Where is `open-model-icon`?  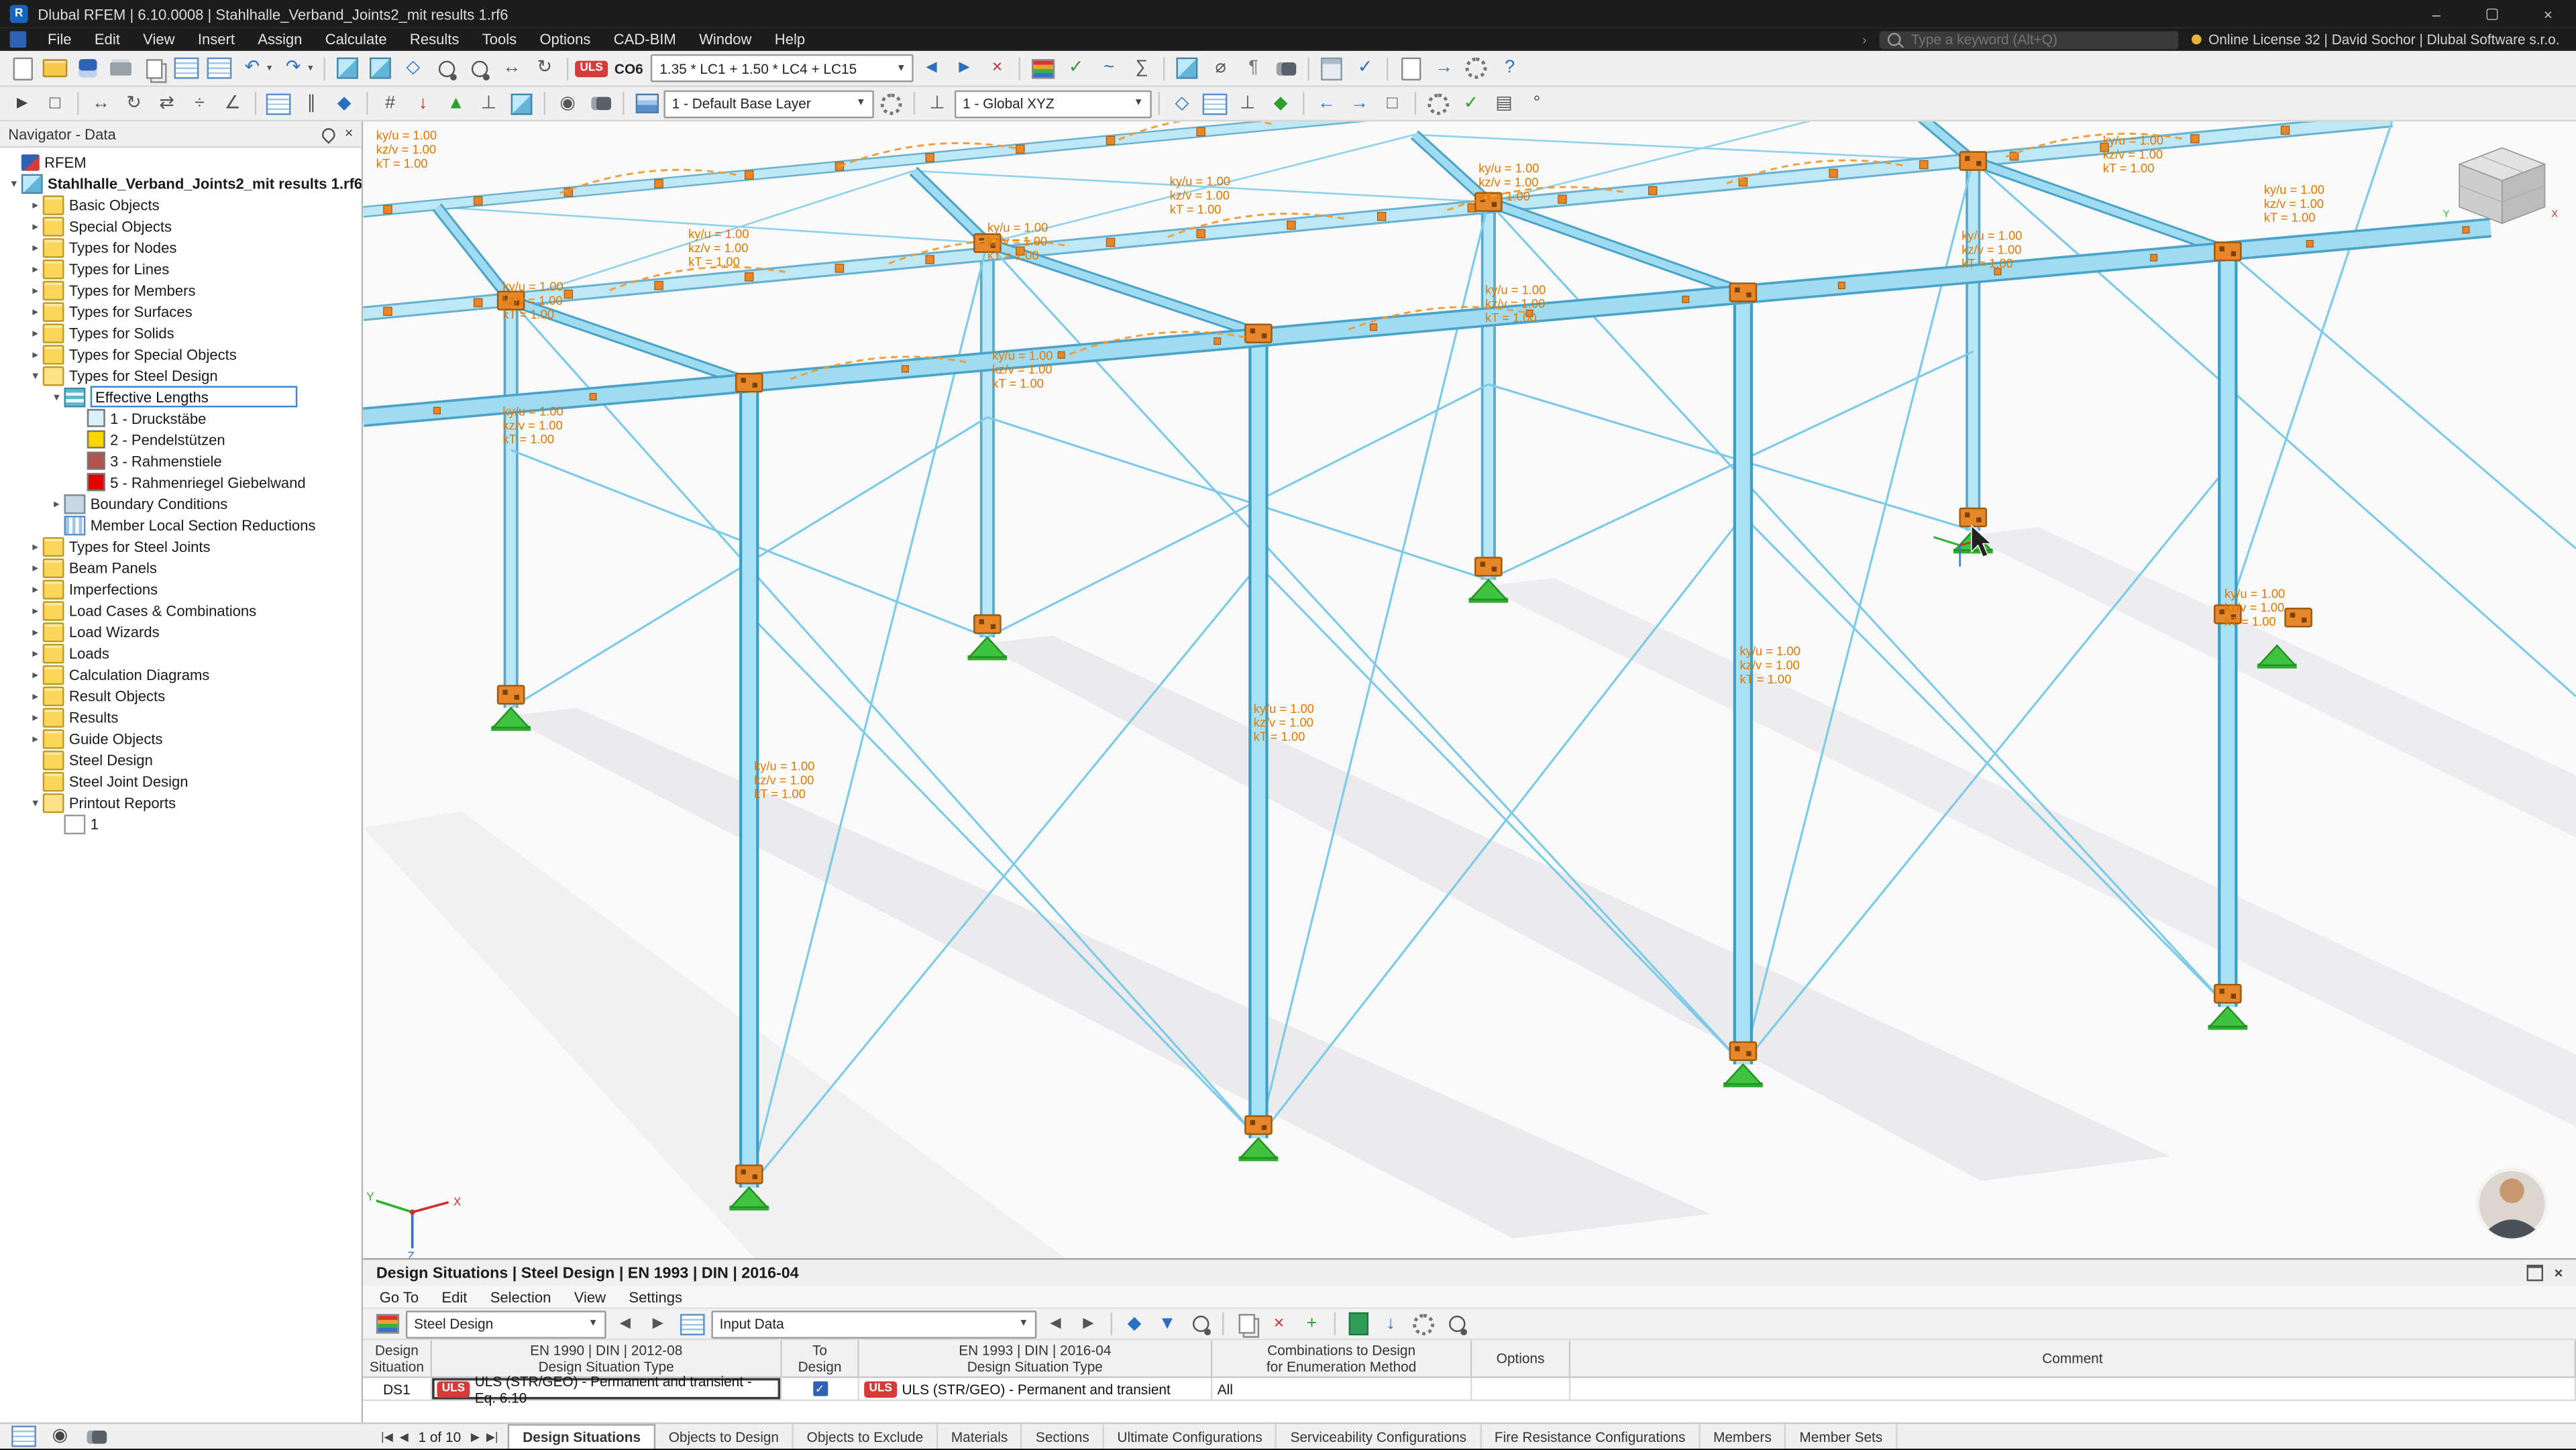 open-model-icon is located at coordinates (55, 68).